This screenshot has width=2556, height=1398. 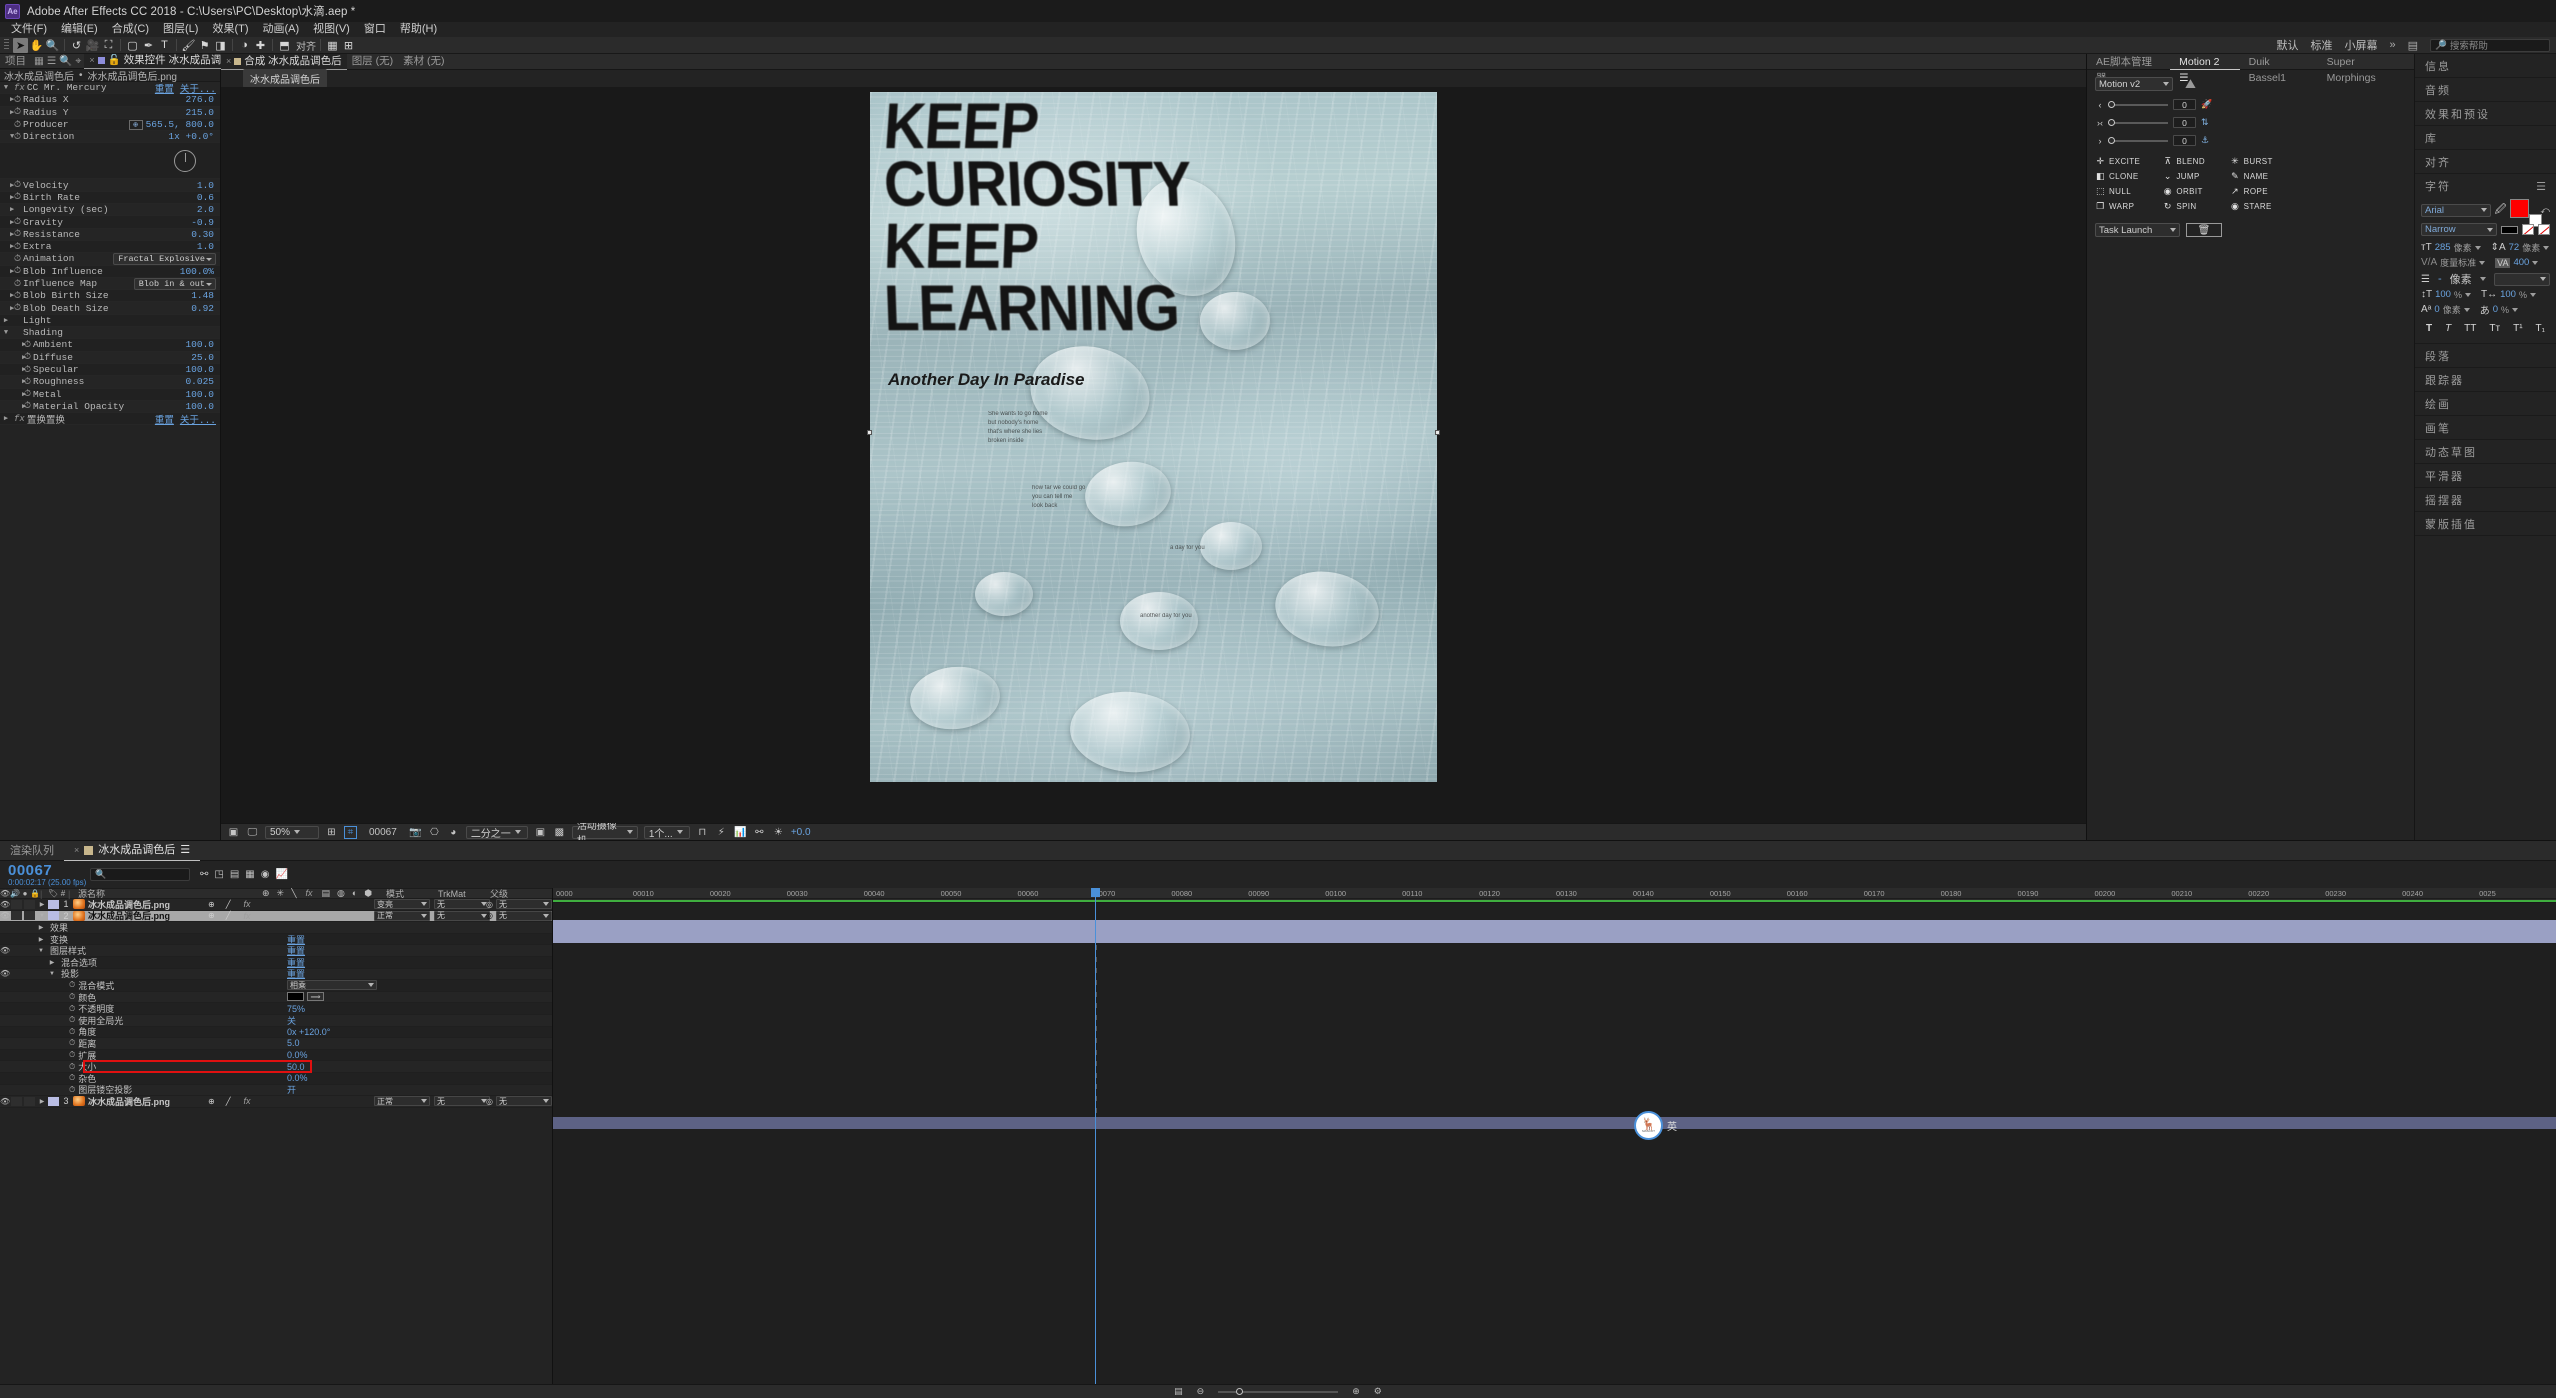 What do you see at coordinates (1356, 1391) in the screenshot?
I see `zoom-in-icon: ⊕` at bounding box center [1356, 1391].